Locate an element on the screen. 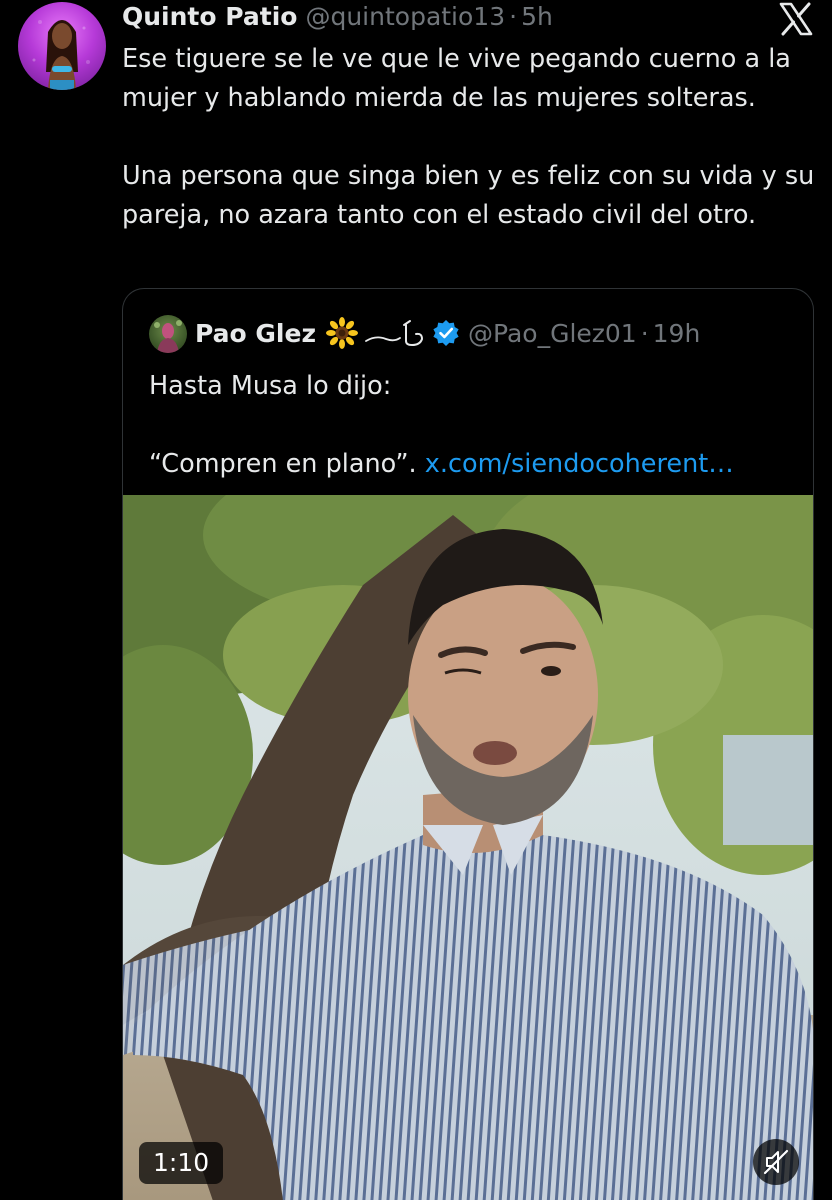 Image resolution: width=832 pixels, height=1200 pixels. mute-button is located at coordinates (776, 1162).